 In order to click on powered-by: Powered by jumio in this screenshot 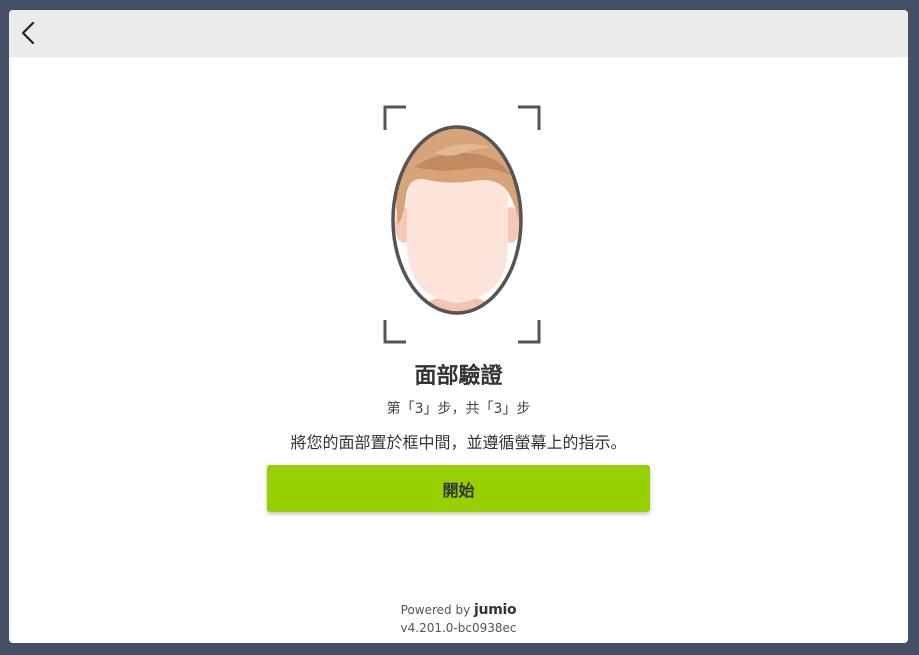, I will do `click(458, 610)`.